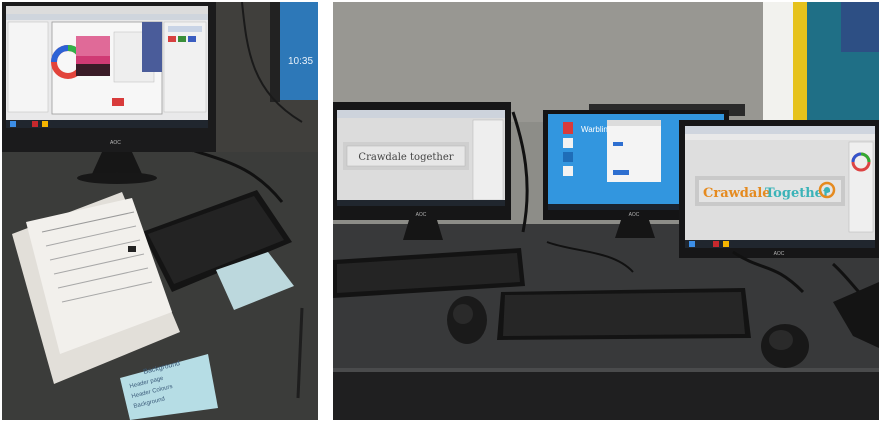  Describe the element at coordinates (634, 215) in the screenshot. I see `middle-monitor-brand: AOC` at that location.